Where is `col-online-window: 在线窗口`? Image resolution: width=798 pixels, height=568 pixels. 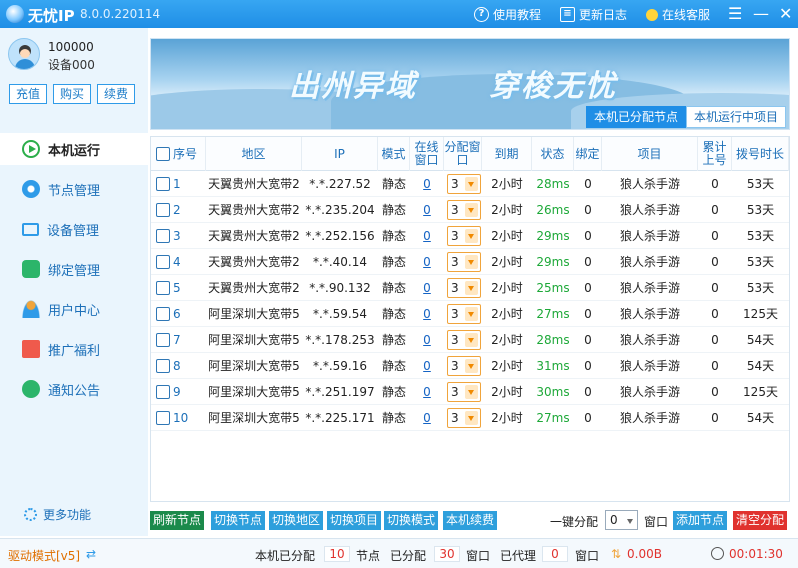
col-online-window: 在线窗口 is located at coordinates (427, 154).